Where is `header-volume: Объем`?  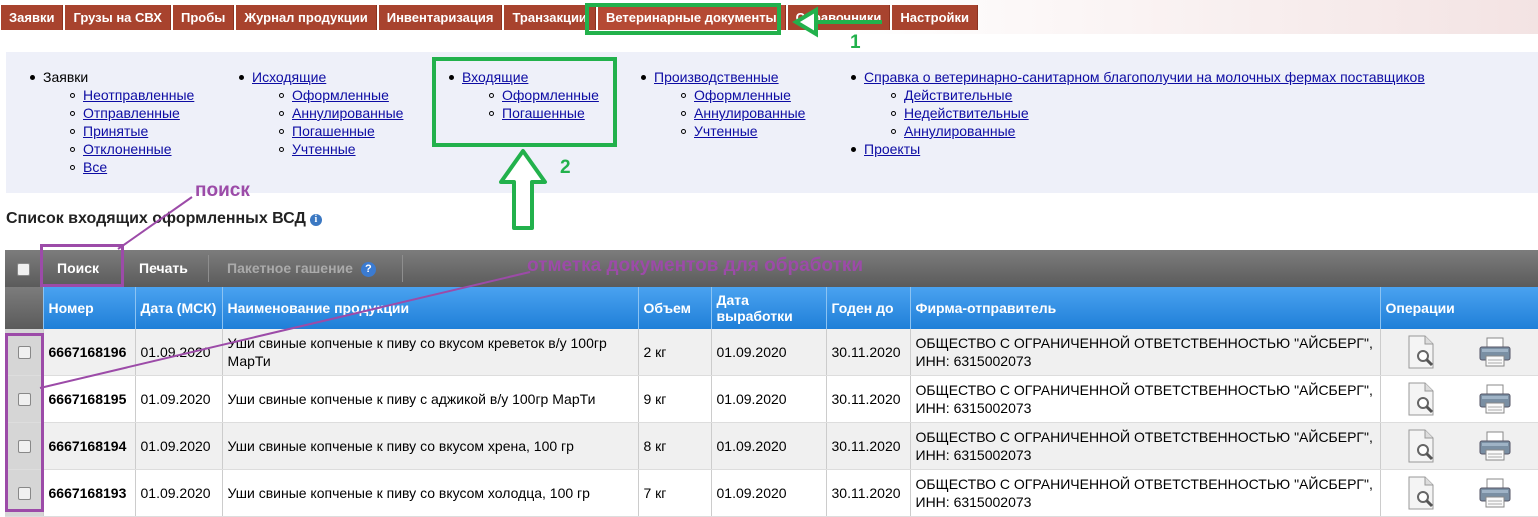 header-volume: Объем is located at coordinates (675, 308).